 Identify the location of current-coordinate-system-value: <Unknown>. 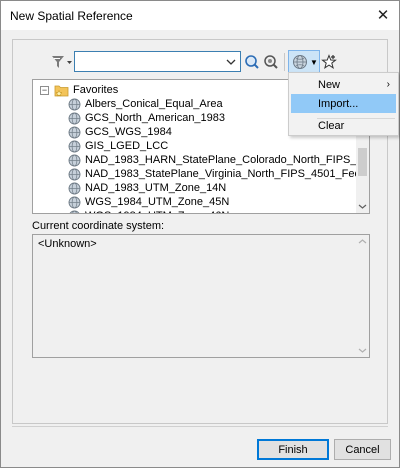
(67, 244).